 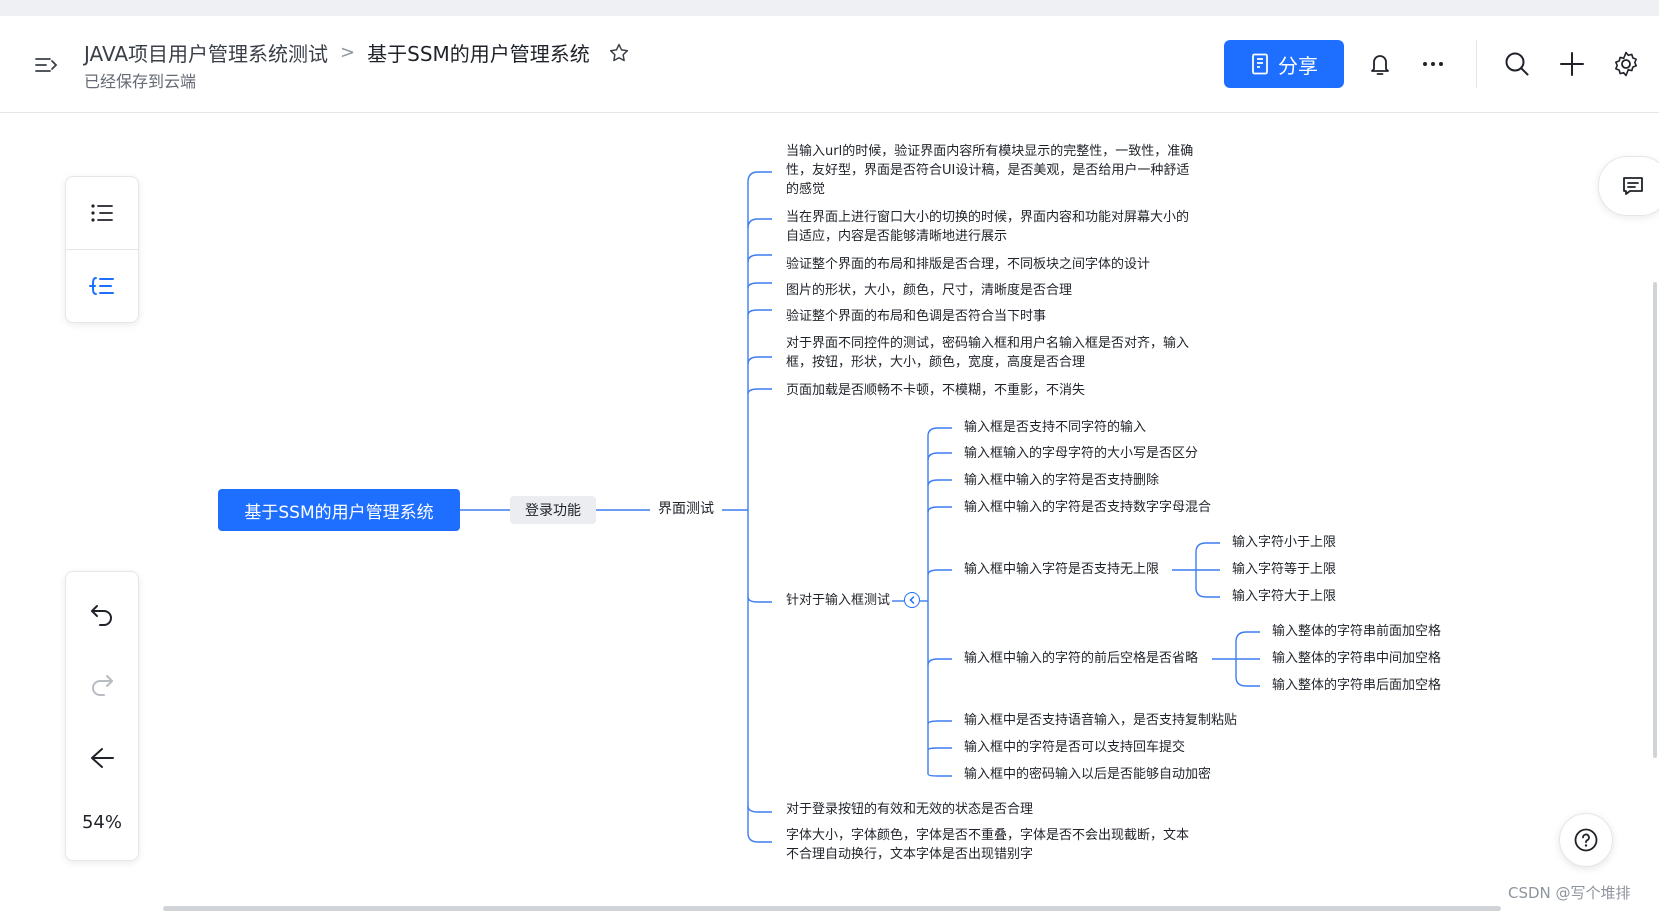 I want to click on mindmap-node-login: 登录功能, so click(x=553, y=510).